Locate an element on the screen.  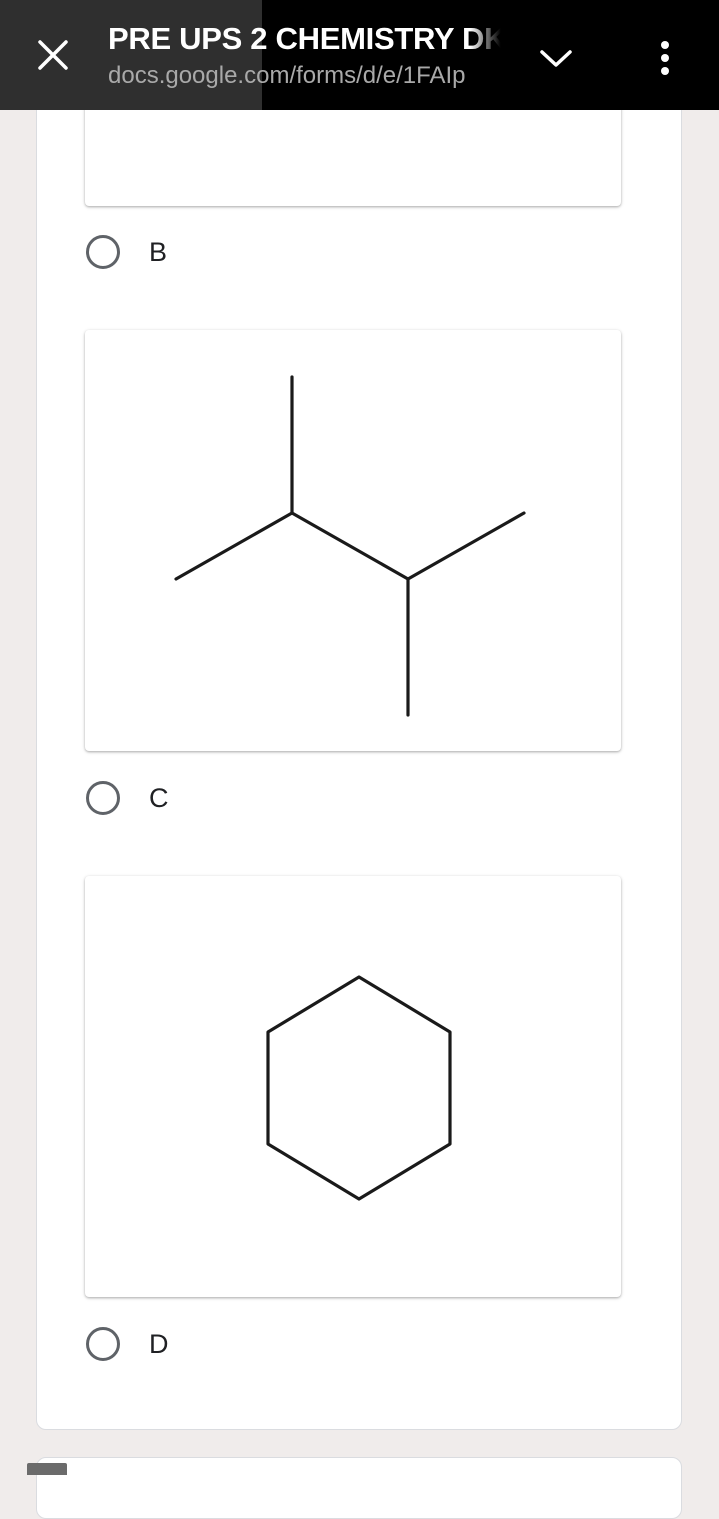
molecule-dimethylbutane is located at coordinates (350, 546).